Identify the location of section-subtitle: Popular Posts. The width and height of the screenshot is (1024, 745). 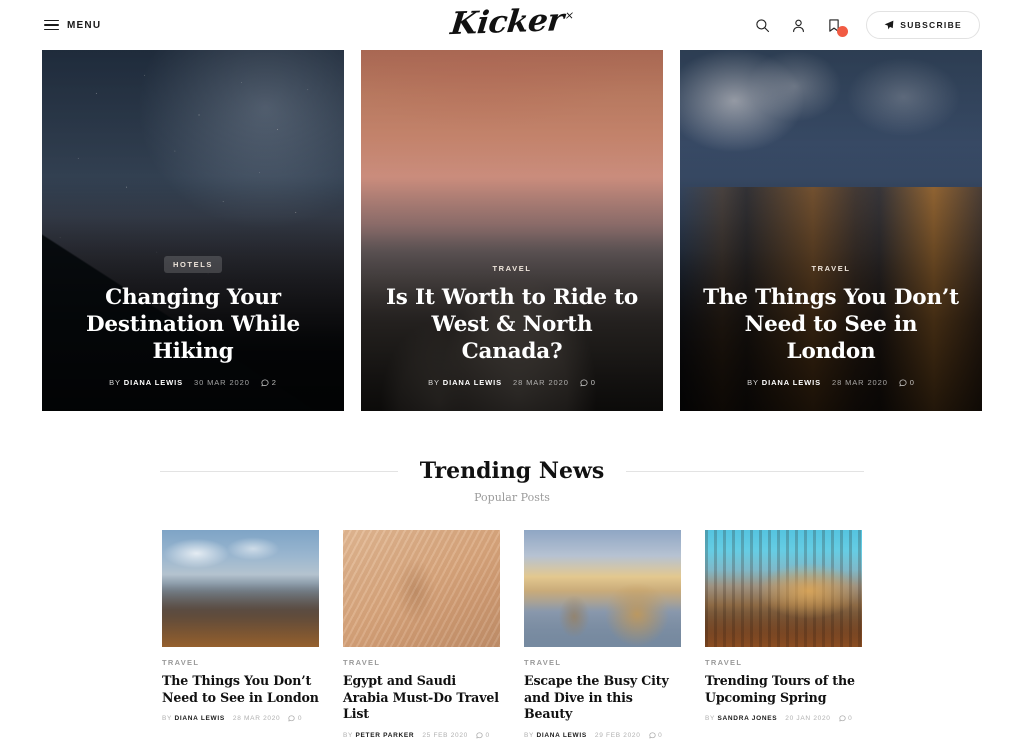
(512, 497).